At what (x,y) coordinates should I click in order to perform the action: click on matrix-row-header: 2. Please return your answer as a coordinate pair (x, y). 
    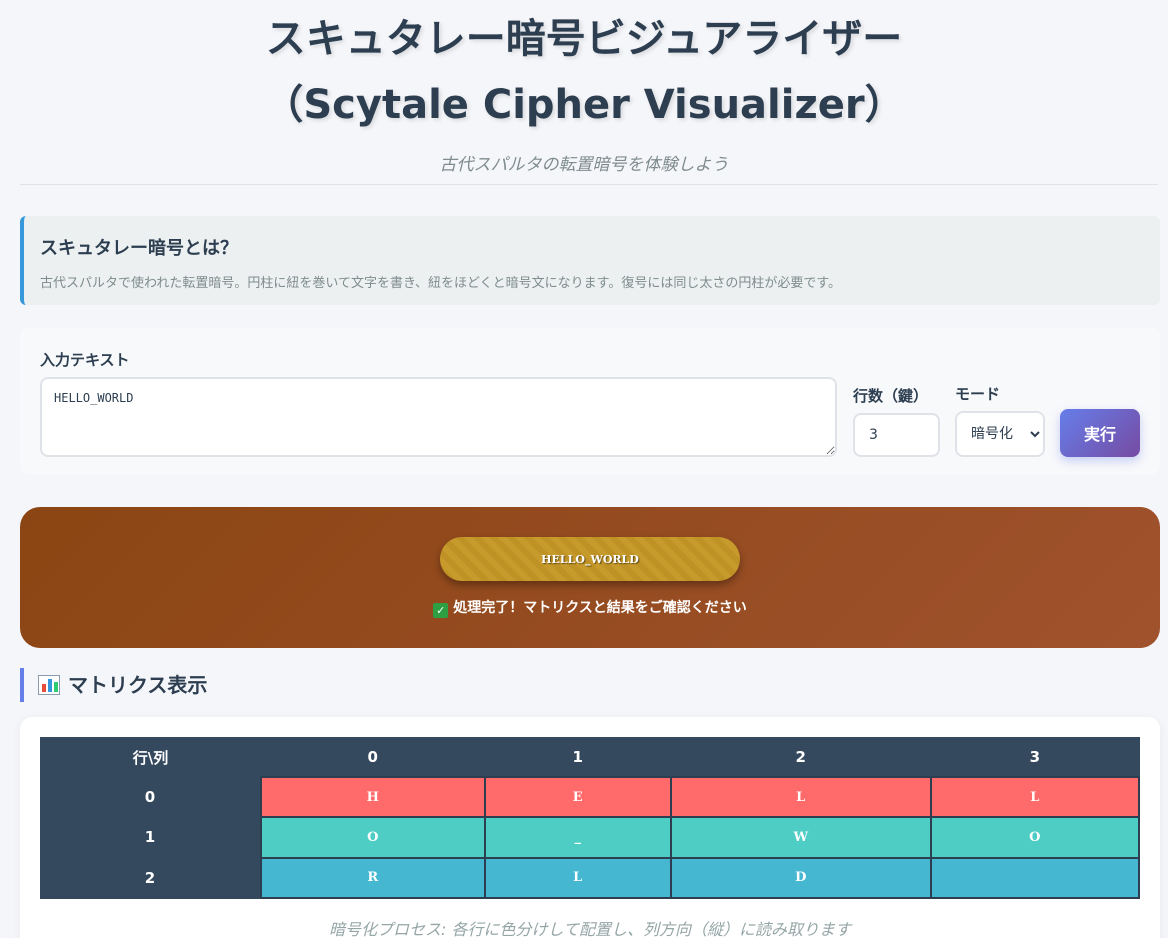
    Looking at the image, I should click on (150, 877).